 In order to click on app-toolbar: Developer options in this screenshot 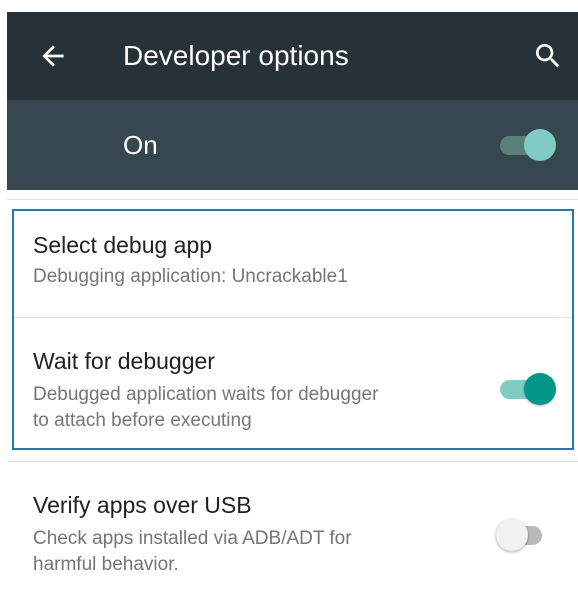, I will do `click(292, 56)`.